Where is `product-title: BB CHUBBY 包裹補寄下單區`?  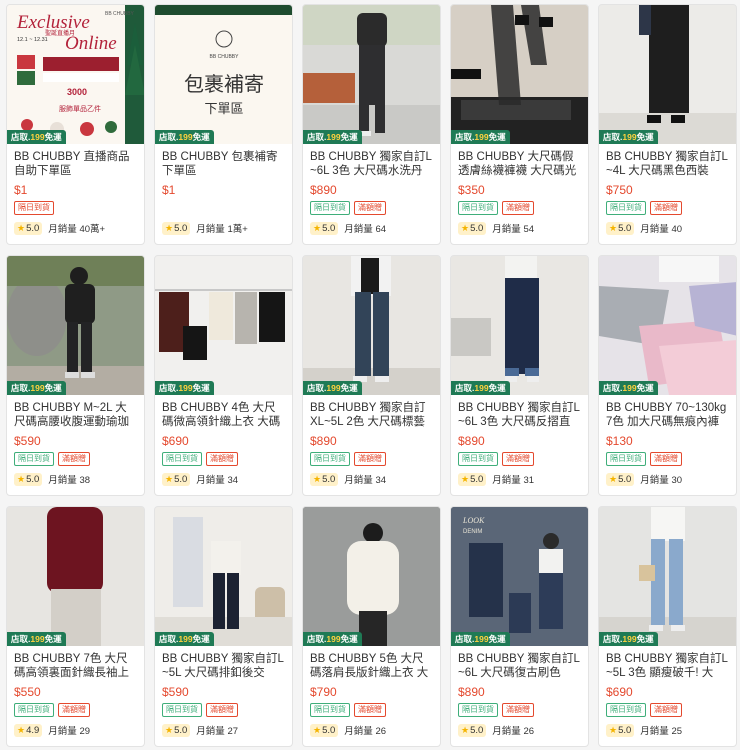
product-title: BB CHUBBY 包裹補寄下單區 is located at coordinates (223, 164).